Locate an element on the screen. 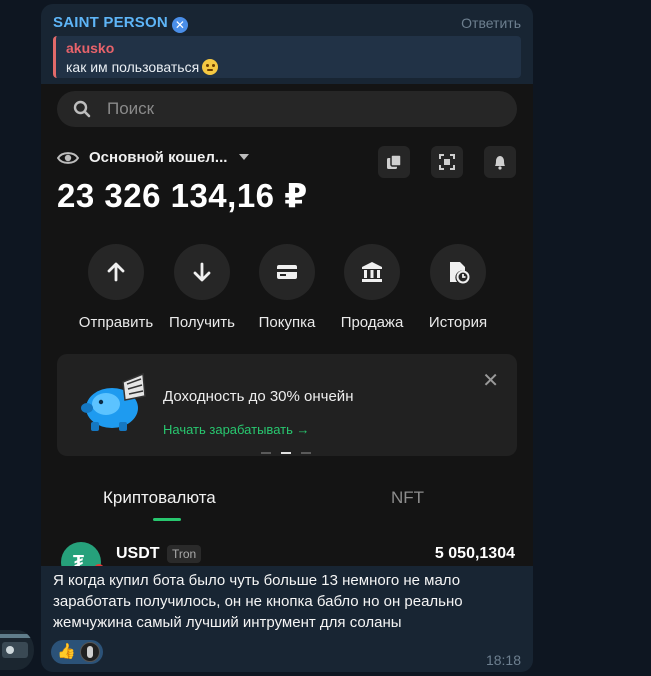 The width and height of the screenshot is (651, 676). bell-icon is located at coordinates (500, 163).